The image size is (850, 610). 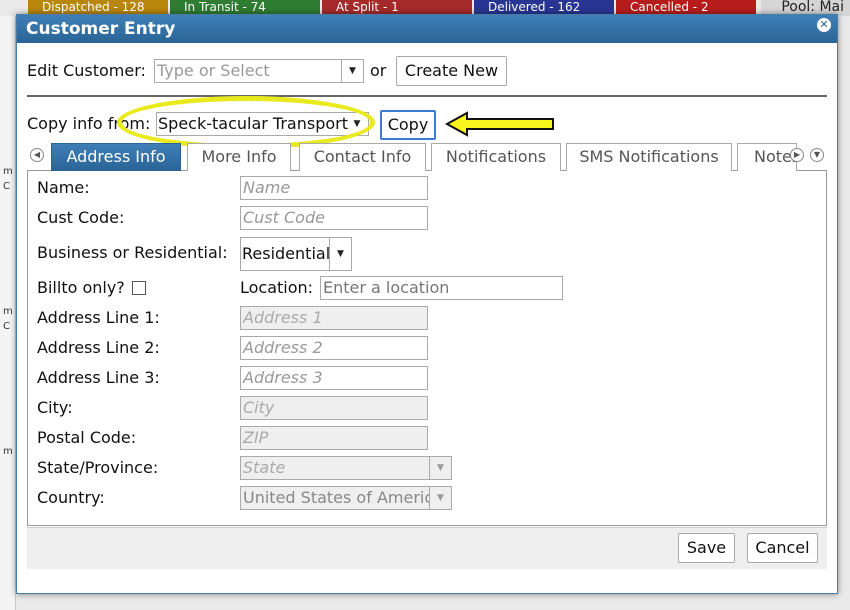 What do you see at coordinates (824, 25) in the screenshot?
I see `close-icon: ✕` at bounding box center [824, 25].